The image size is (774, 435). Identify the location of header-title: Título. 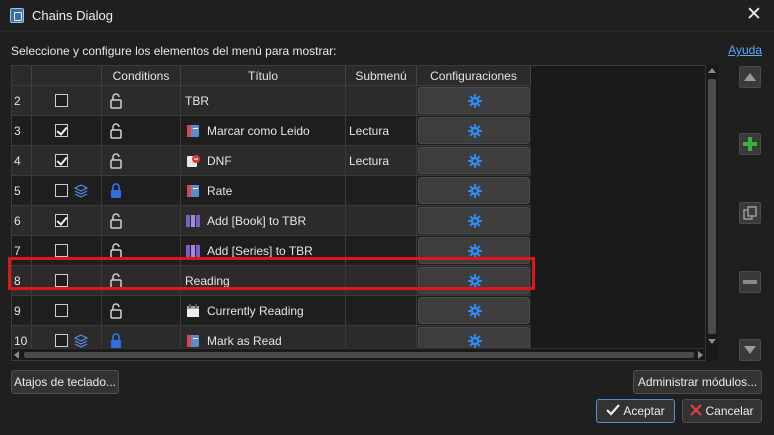
(263, 76).